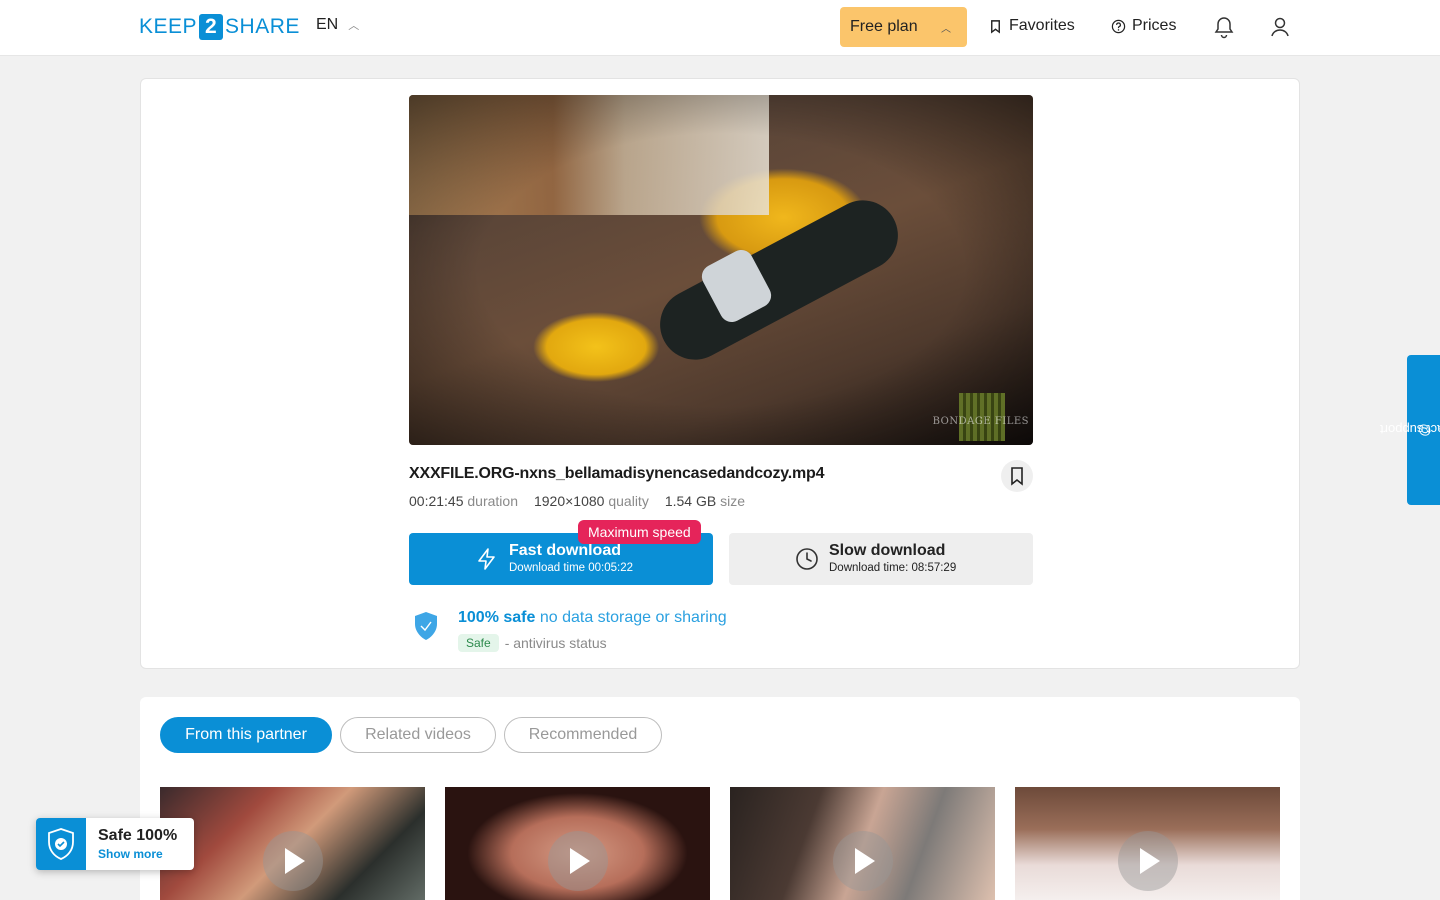 This screenshot has height=900, width=1440. I want to click on size-label: size, so click(732, 501).